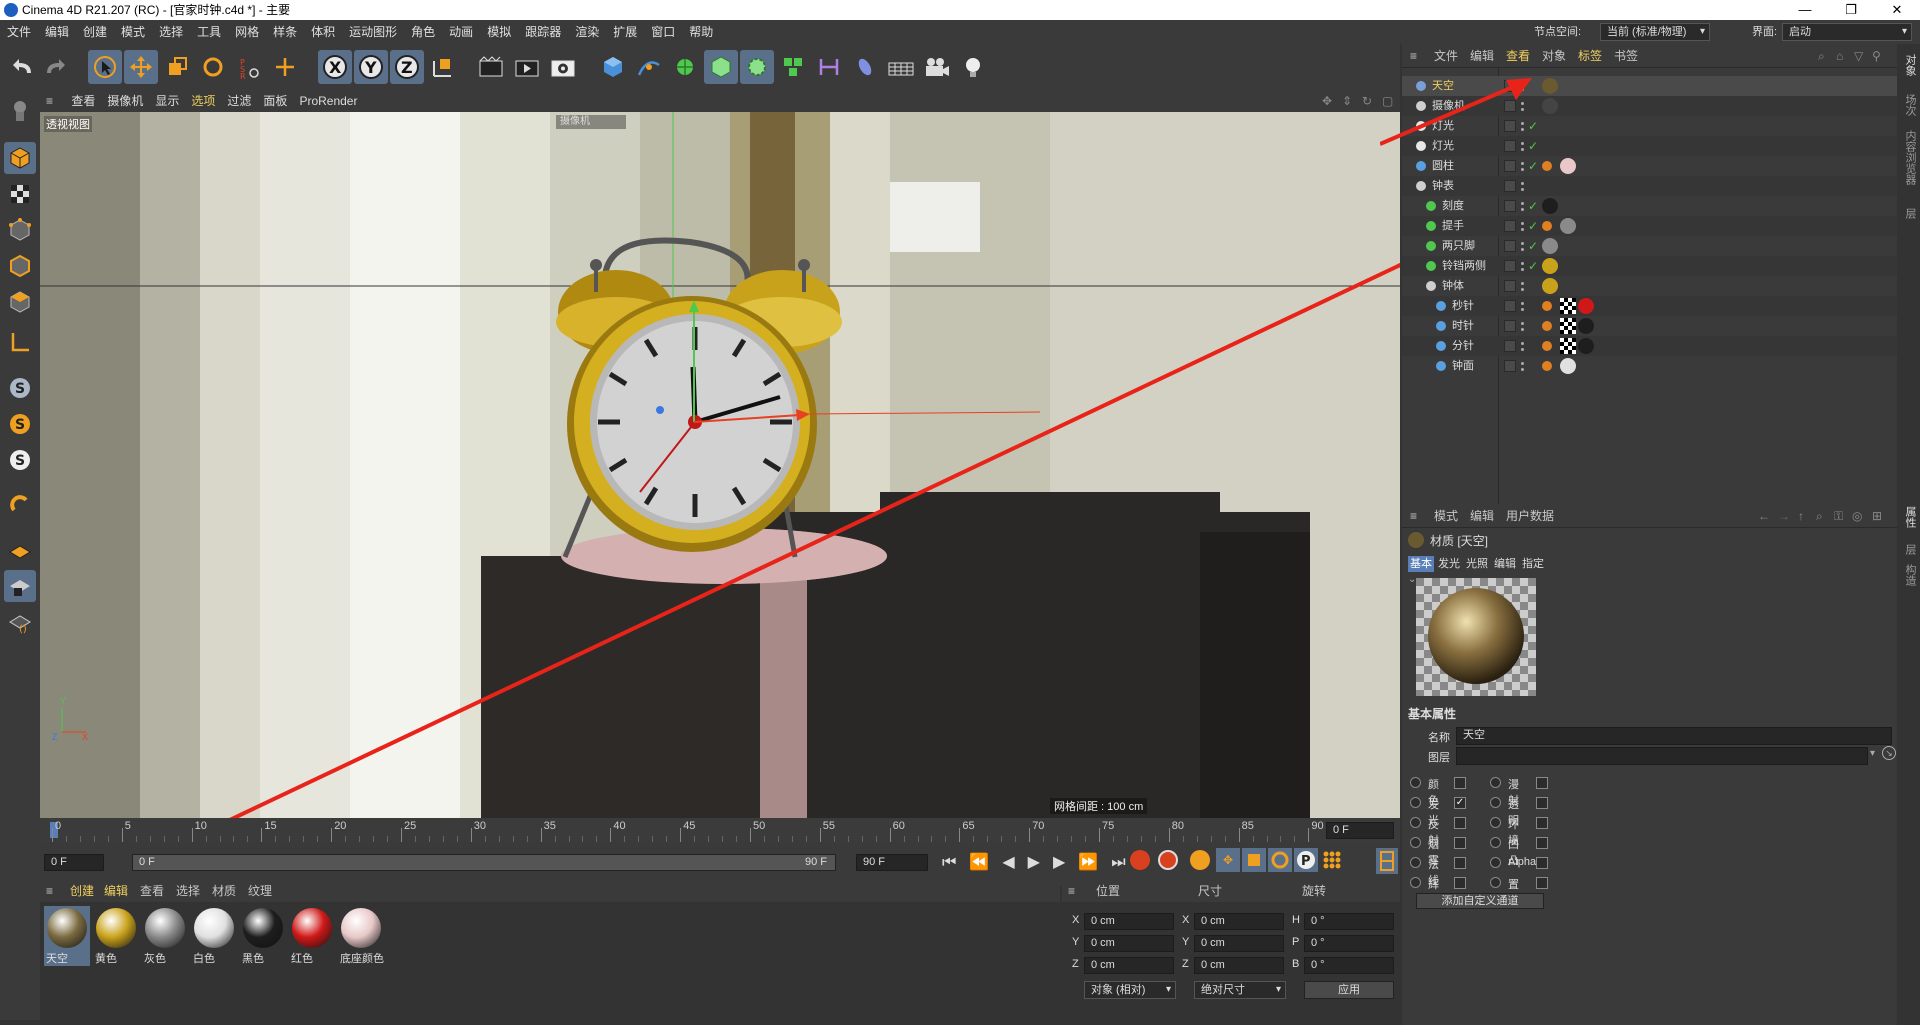 This screenshot has width=1920, height=1025. I want to click on mat-menu-select: 选择, so click(188, 891).